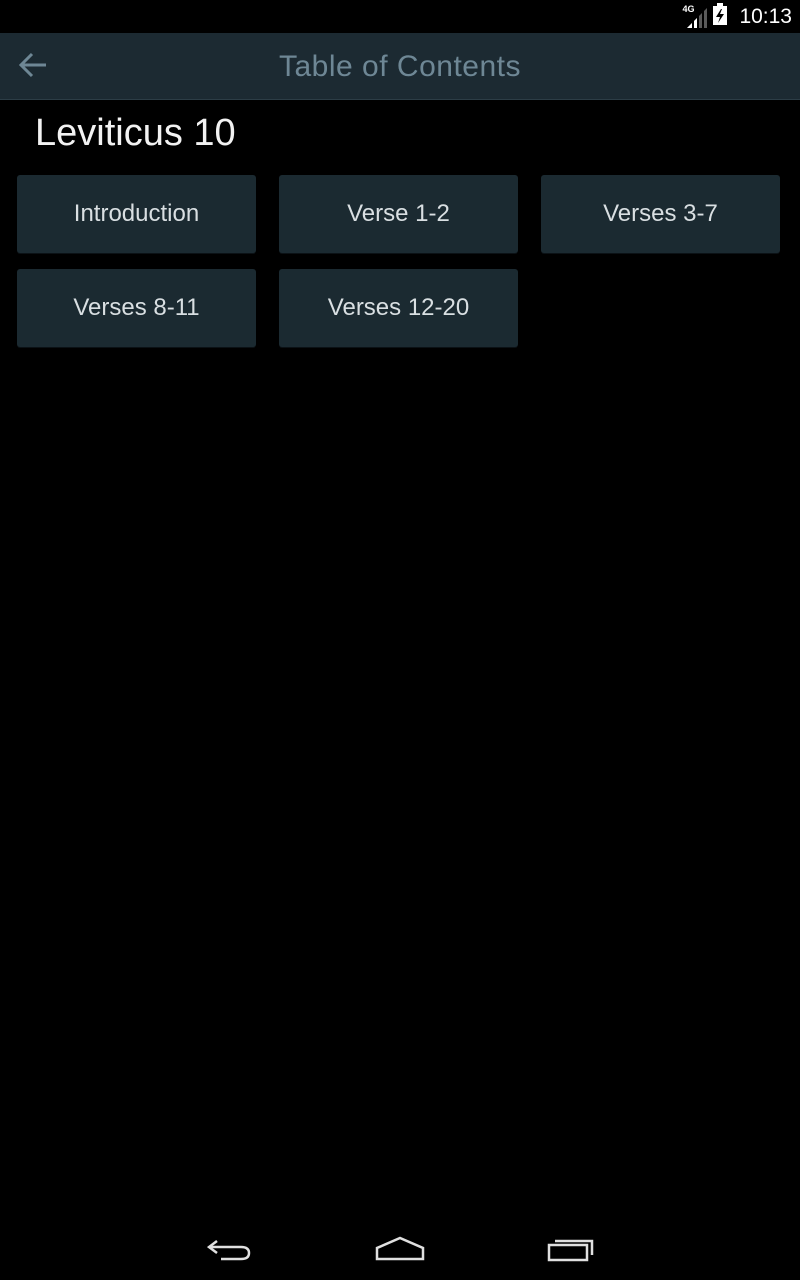 This screenshot has width=800, height=1280. What do you see at coordinates (136, 308) in the screenshot?
I see `section-button-verses-8-11: Verses 8-11` at bounding box center [136, 308].